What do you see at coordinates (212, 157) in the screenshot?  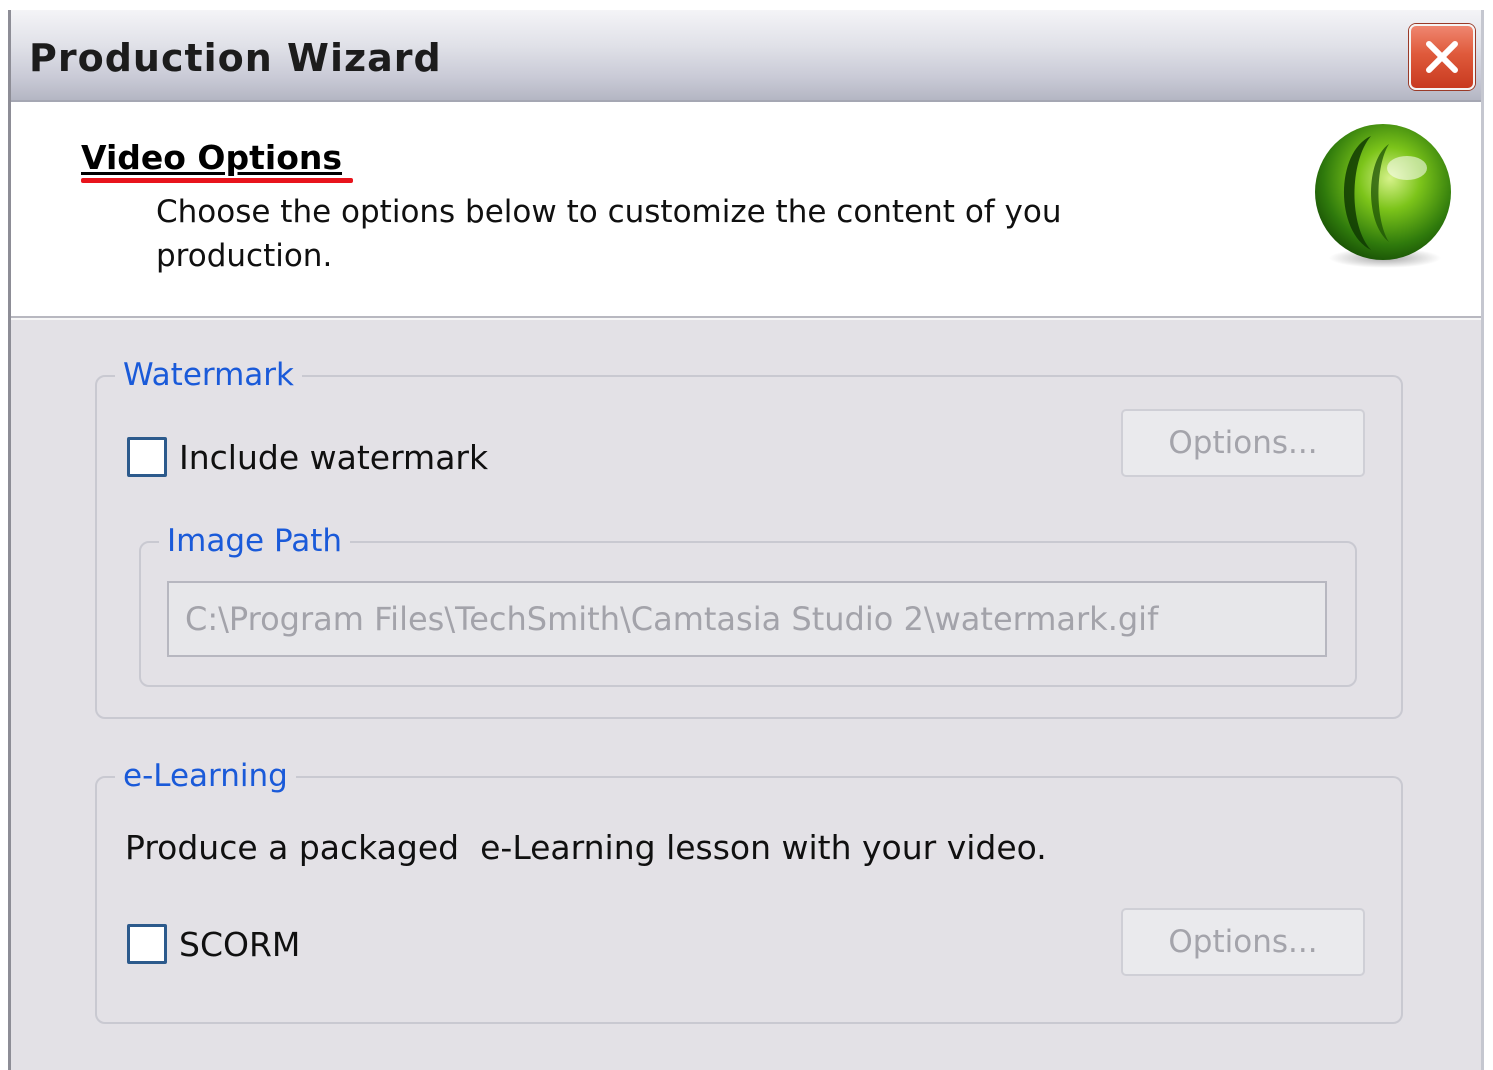 I see `page-title: Video Options` at bounding box center [212, 157].